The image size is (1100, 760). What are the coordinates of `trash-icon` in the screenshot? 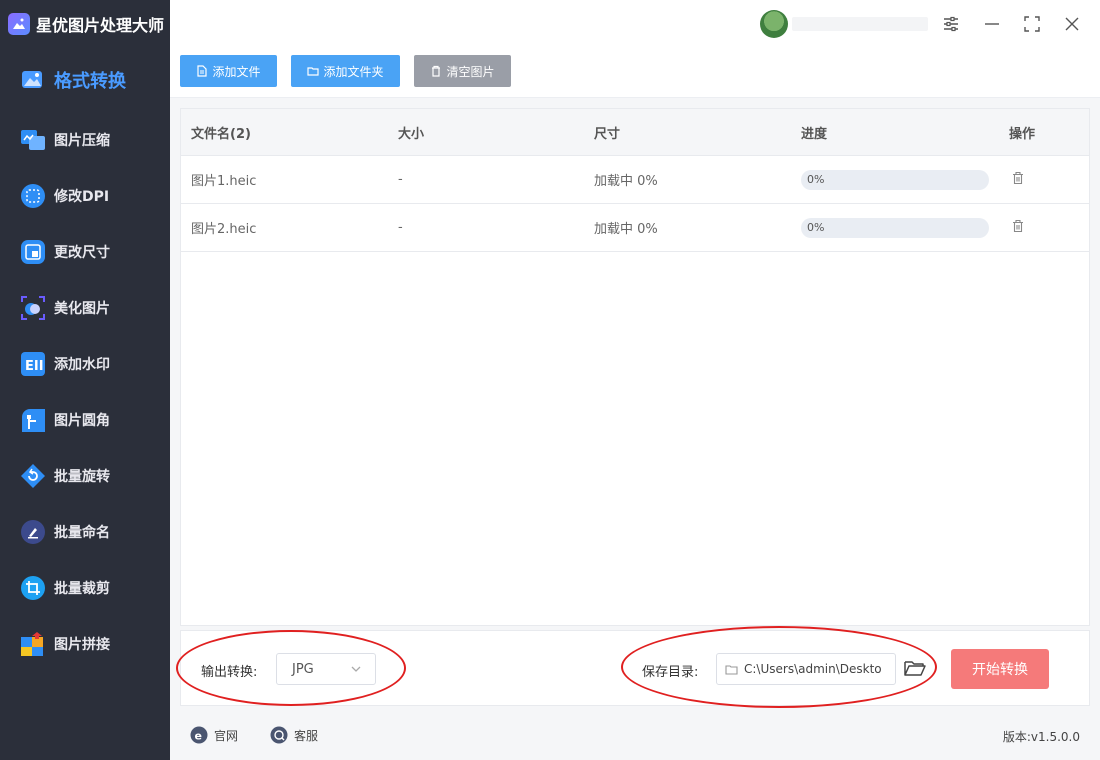 It's located at (436, 71).